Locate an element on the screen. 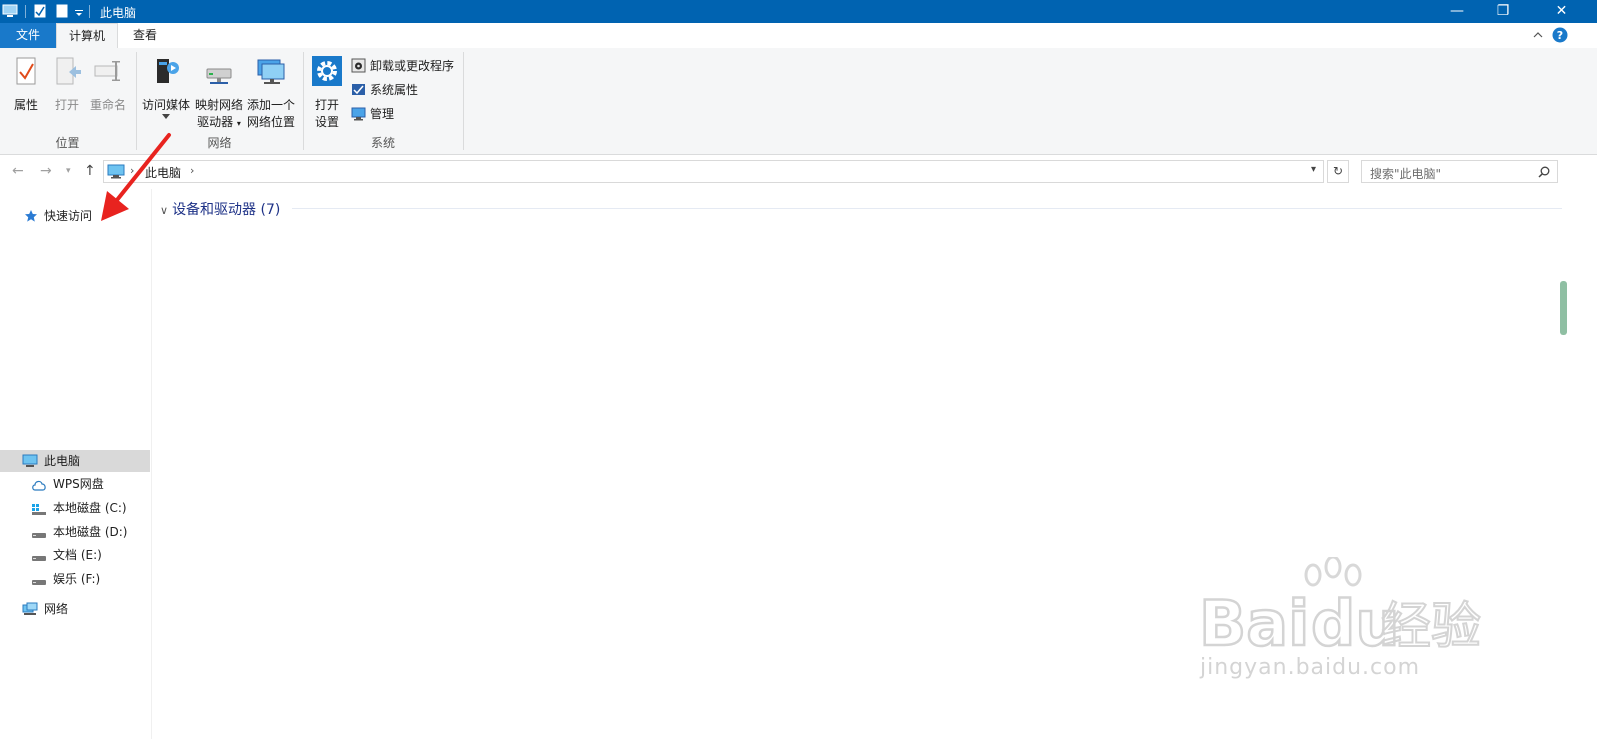  uninstall-icon is located at coordinates (358, 65).